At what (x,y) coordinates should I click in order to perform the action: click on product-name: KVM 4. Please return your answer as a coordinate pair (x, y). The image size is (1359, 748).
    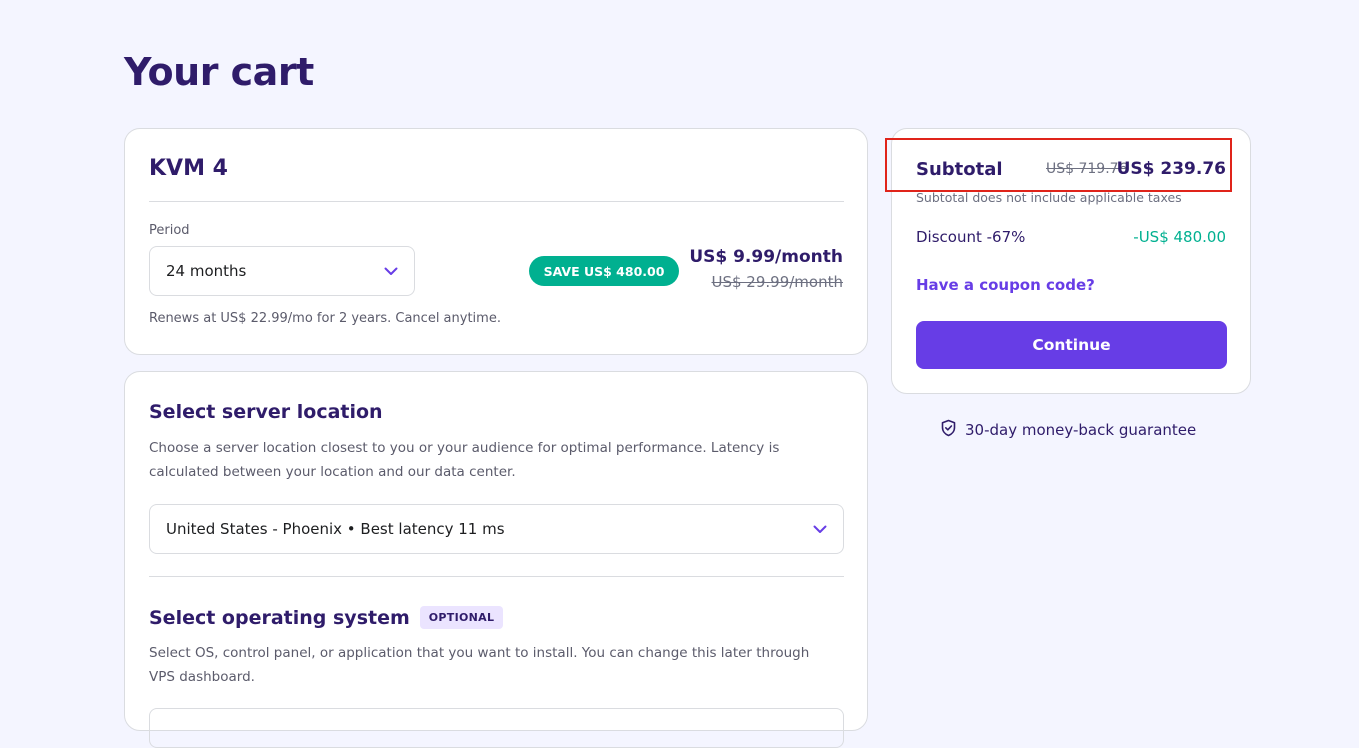
    Looking at the image, I should click on (188, 168).